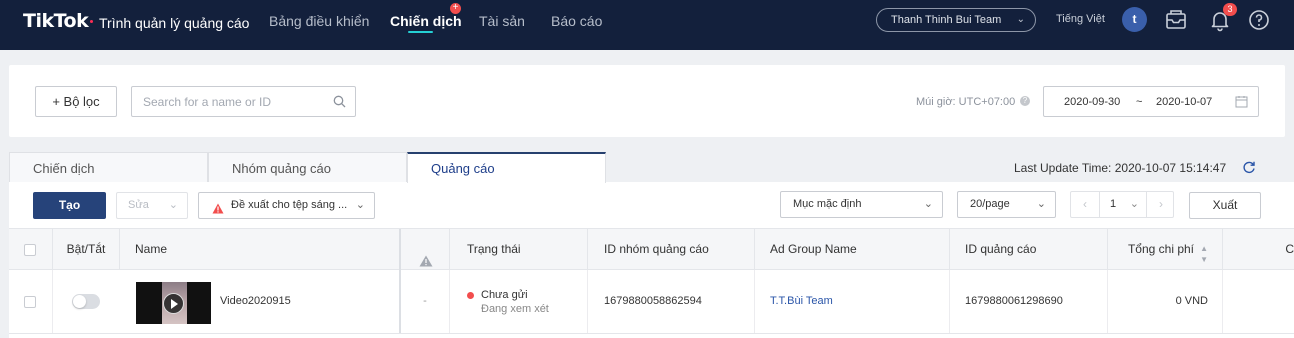  What do you see at coordinates (1241, 103) in the screenshot?
I see `calendar-icon` at bounding box center [1241, 103].